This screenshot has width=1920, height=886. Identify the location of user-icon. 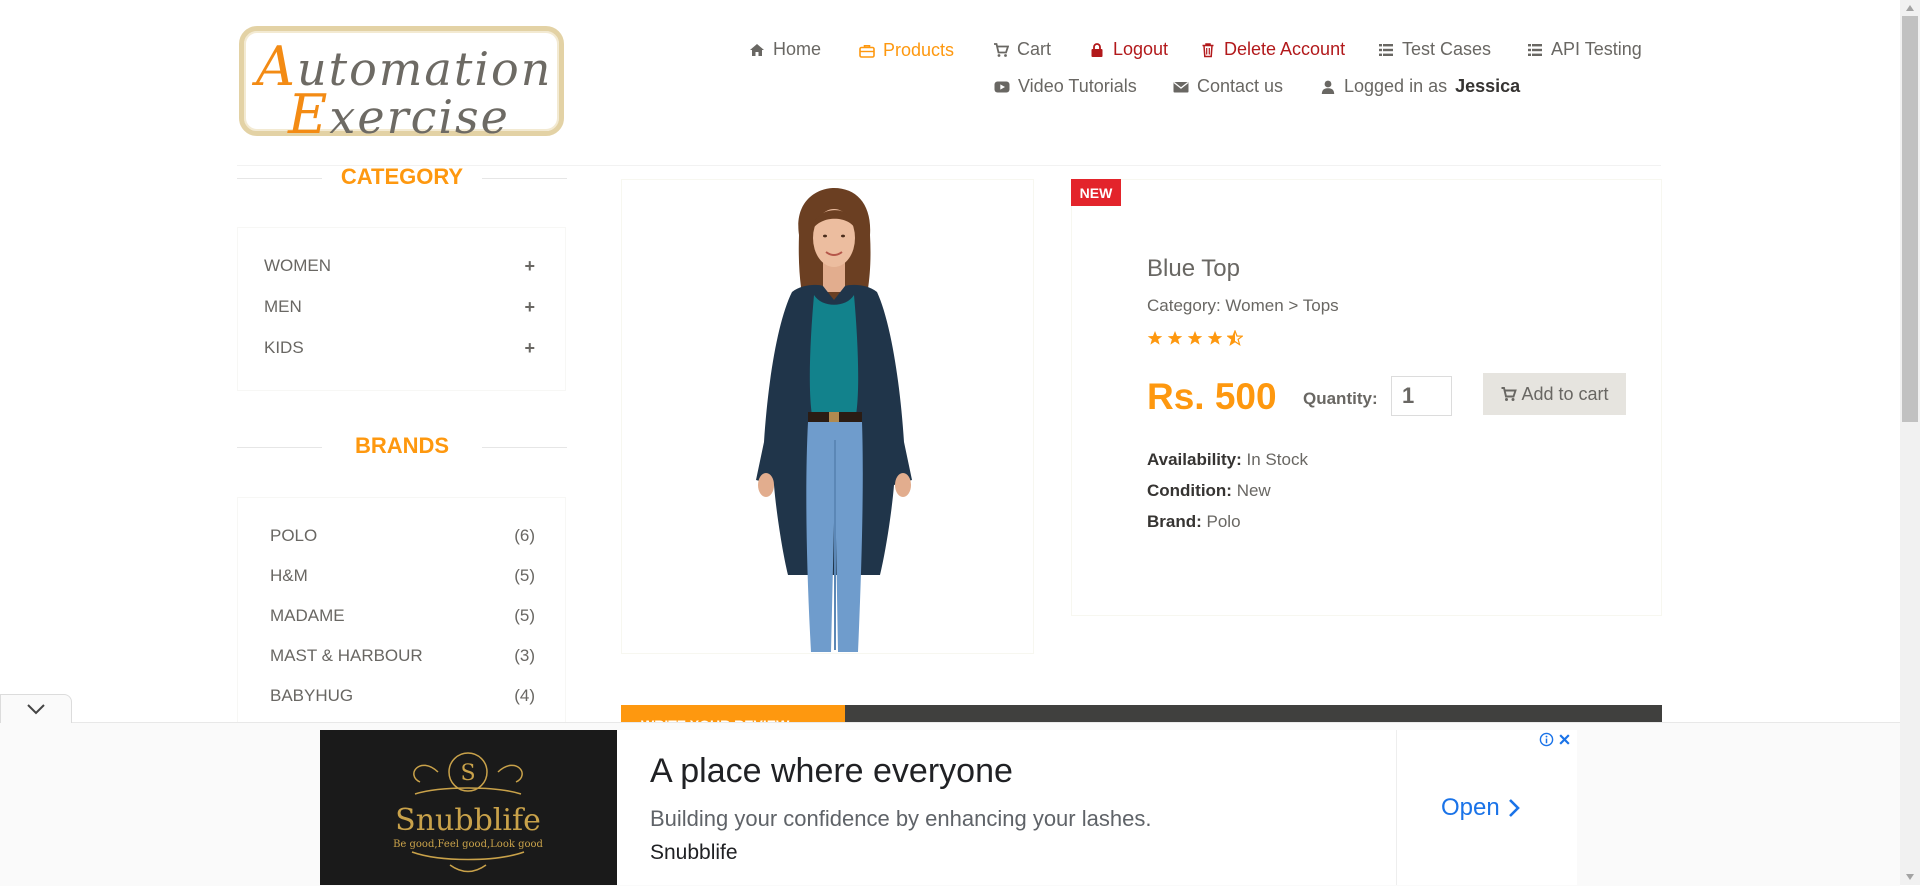
(1328, 87).